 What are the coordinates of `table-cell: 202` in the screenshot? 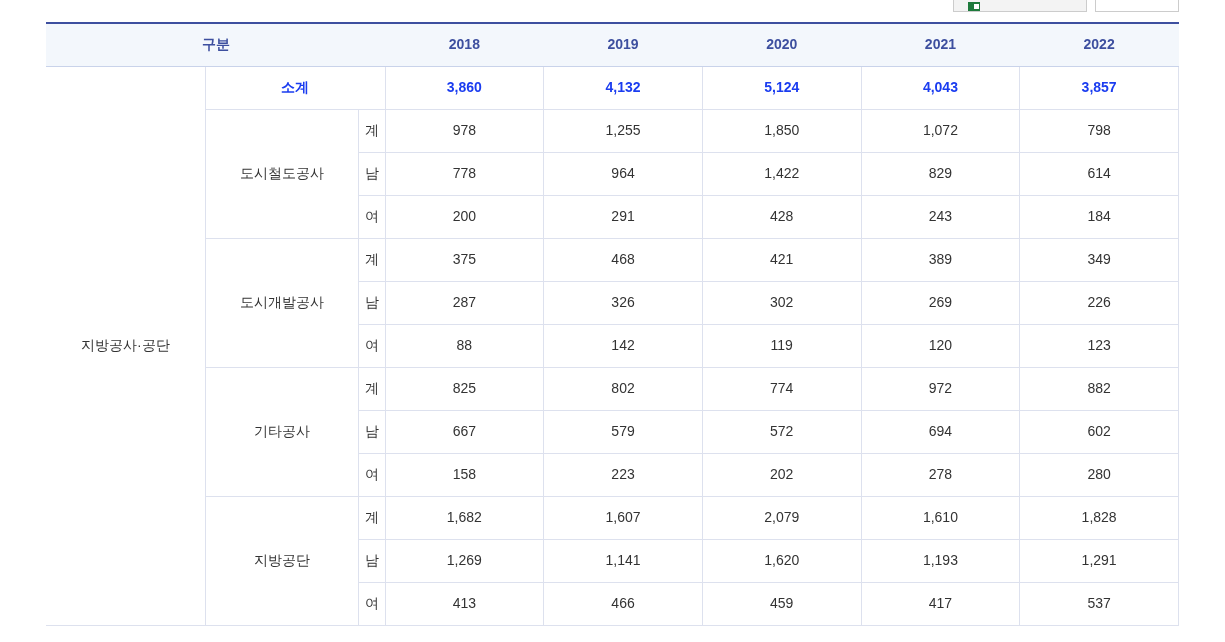 It's located at (782, 474).